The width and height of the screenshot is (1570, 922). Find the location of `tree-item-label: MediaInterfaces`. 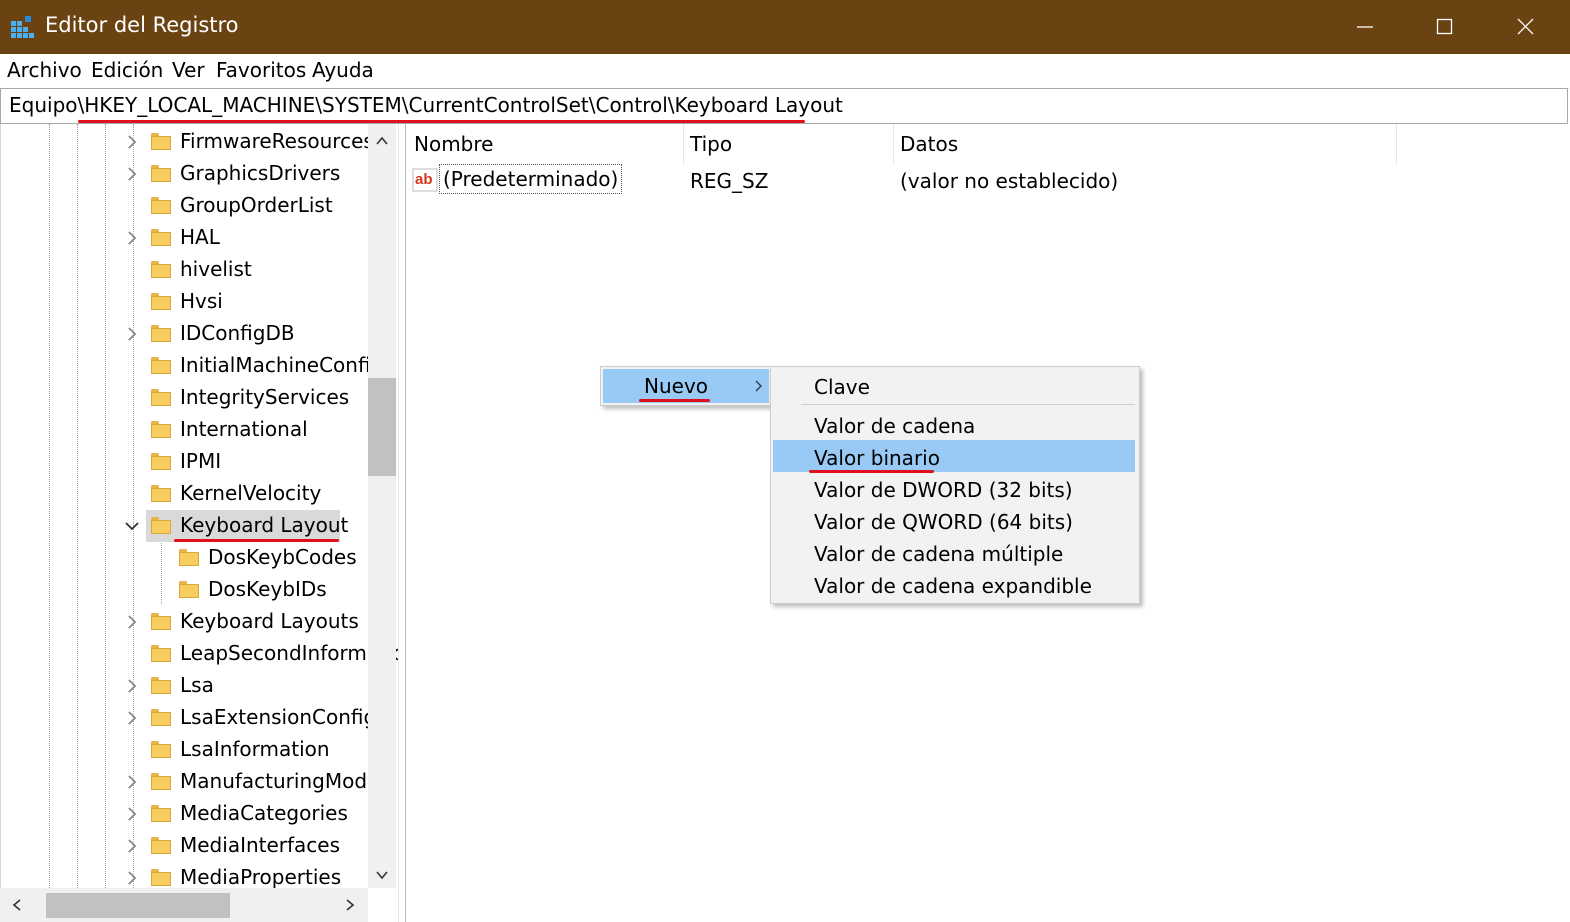

tree-item-label: MediaInterfaces is located at coordinates (260, 845).